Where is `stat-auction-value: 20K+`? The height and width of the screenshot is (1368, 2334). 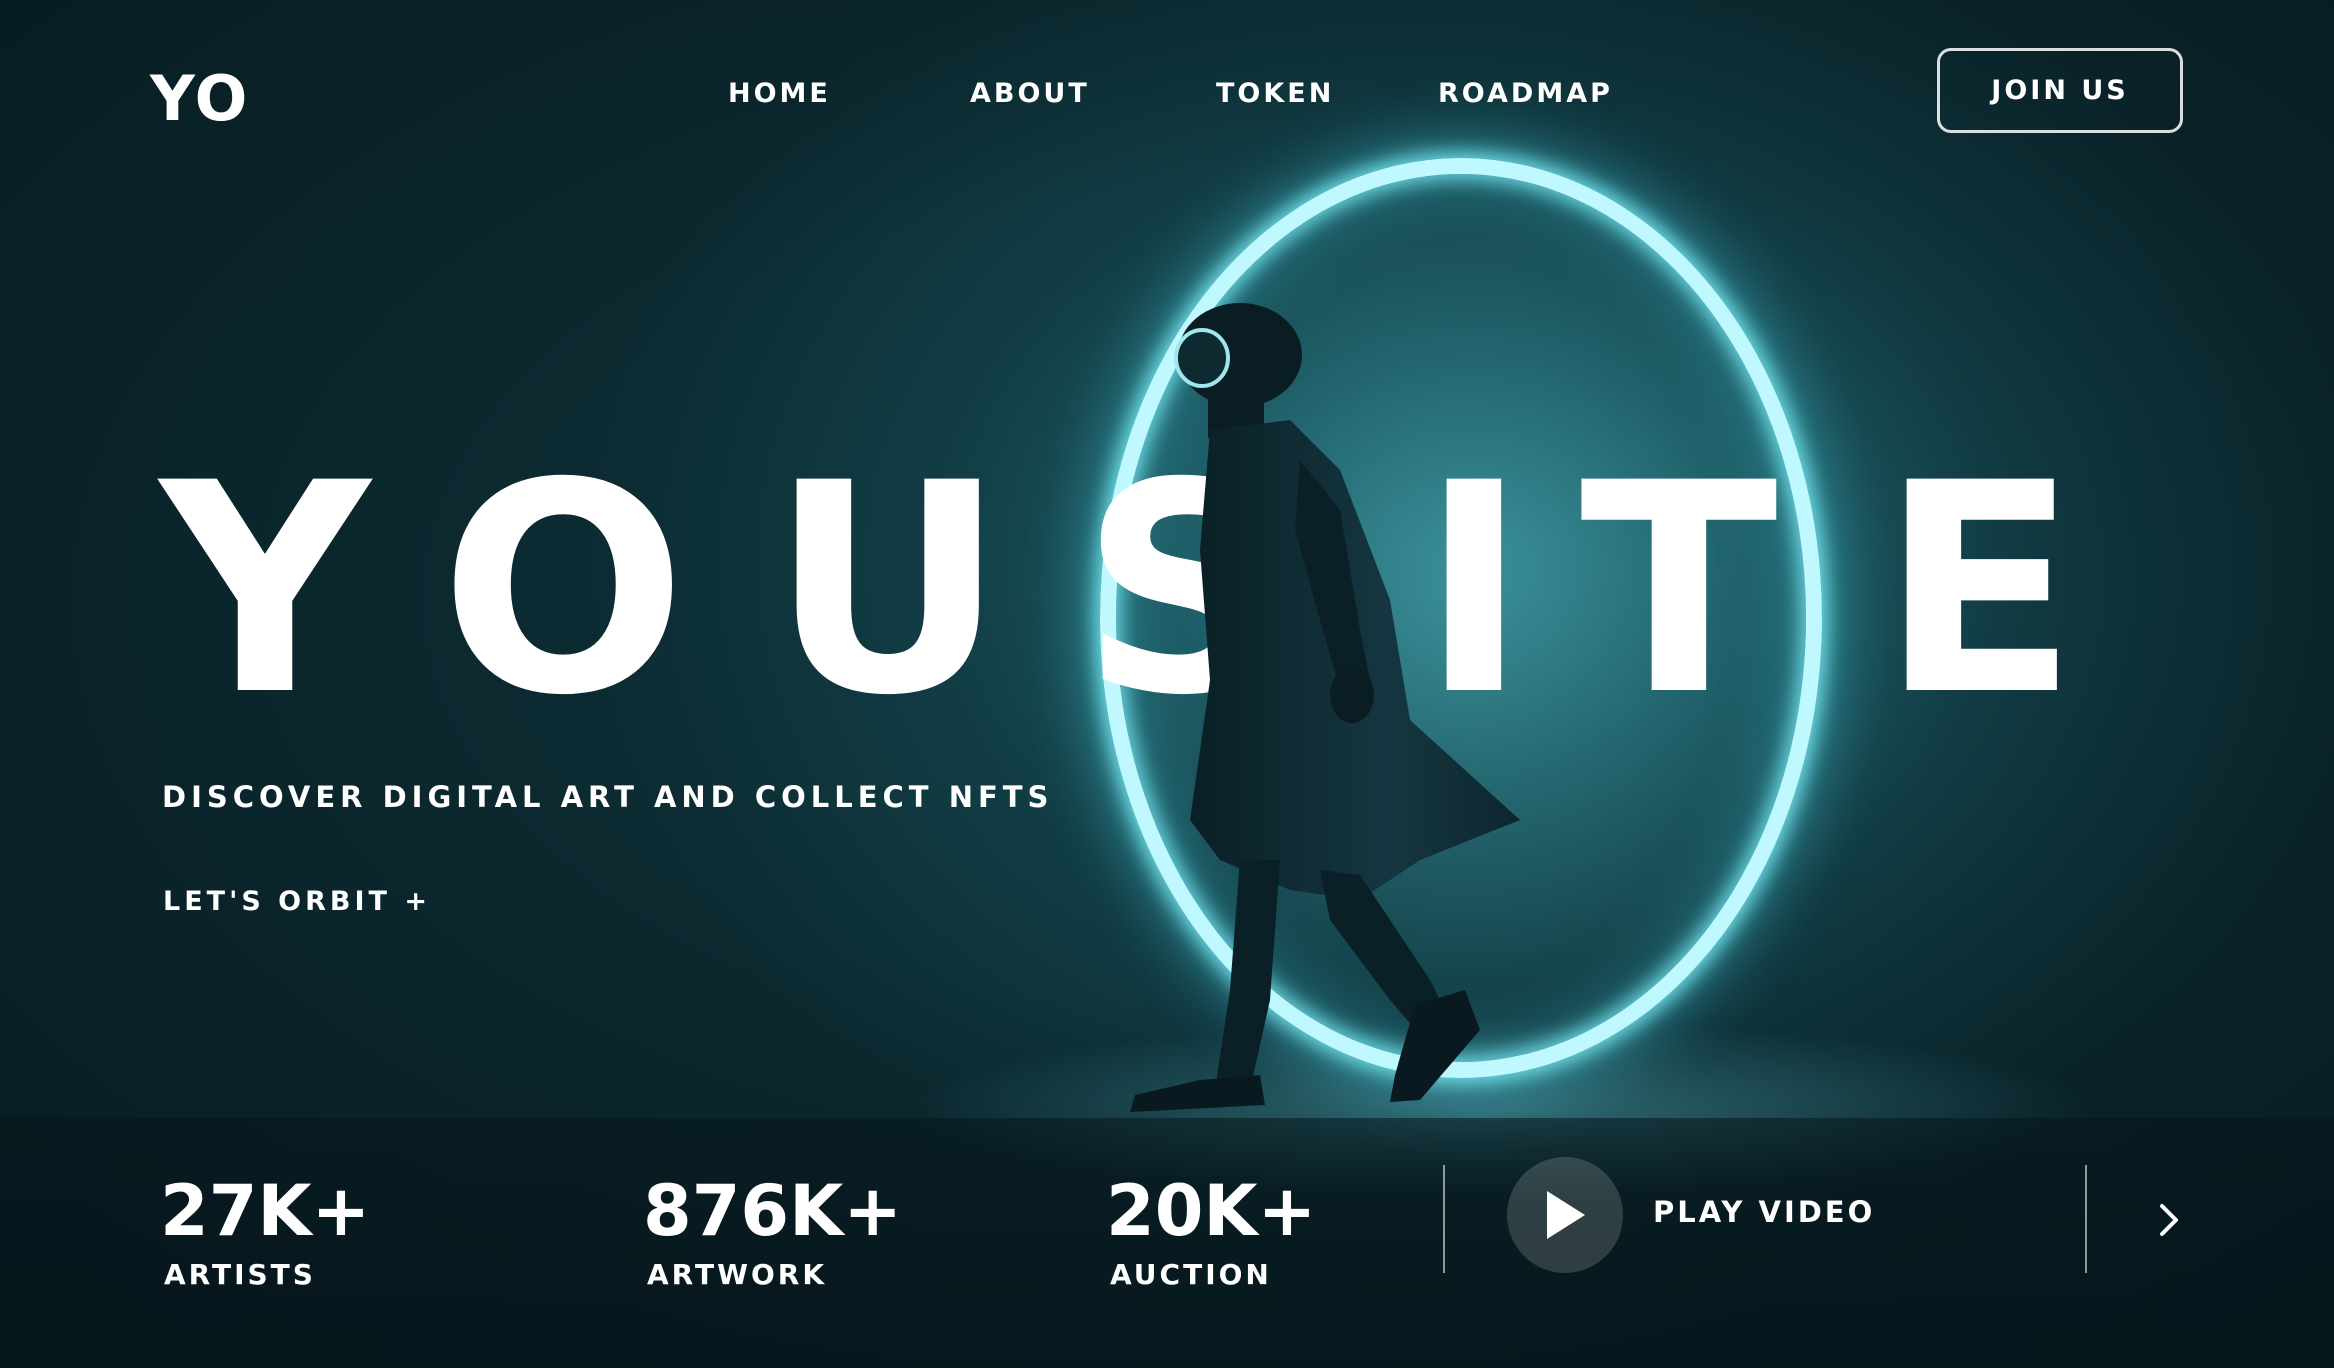
stat-auction-value: 20K+ is located at coordinates (1211, 1211).